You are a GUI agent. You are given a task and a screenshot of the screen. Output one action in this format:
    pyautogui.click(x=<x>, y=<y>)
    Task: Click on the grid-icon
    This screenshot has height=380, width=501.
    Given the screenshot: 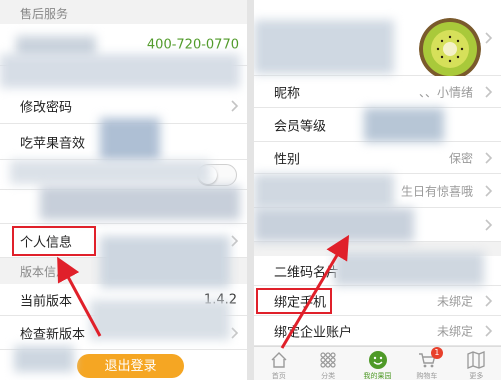 What is the action you would take?
    pyautogui.click(x=328, y=360)
    